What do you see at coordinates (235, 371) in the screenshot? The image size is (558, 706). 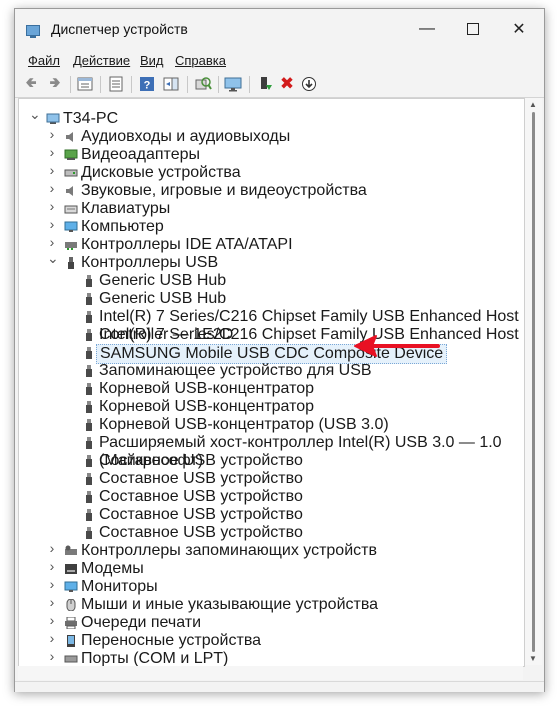 I see `usb-device-item: Запоминающее устройство для USB` at bounding box center [235, 371].